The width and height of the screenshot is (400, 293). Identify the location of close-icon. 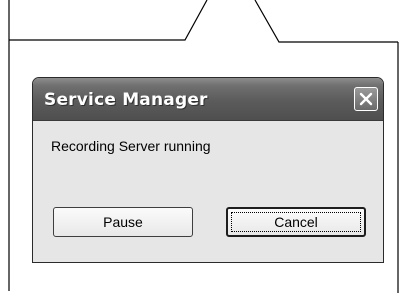
(366, 99).